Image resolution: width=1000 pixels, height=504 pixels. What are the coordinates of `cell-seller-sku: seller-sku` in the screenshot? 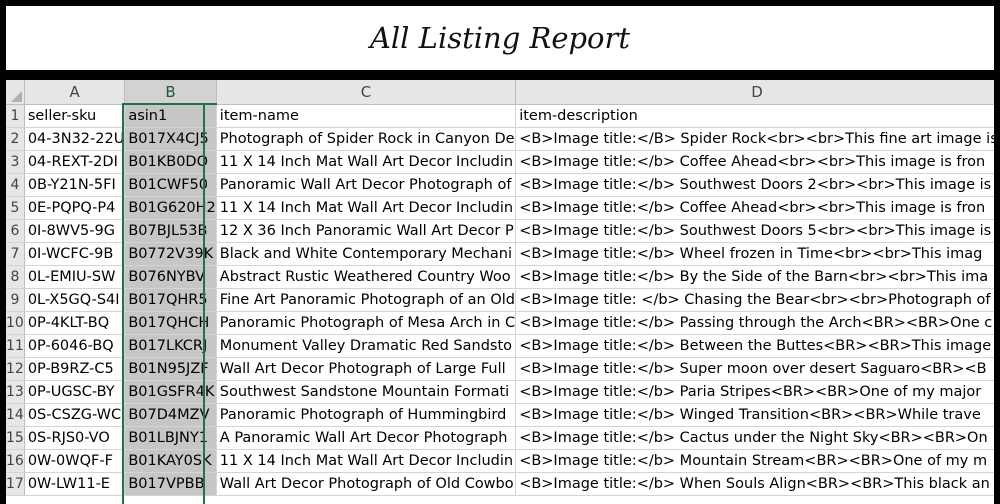 It's located at (75, 116).